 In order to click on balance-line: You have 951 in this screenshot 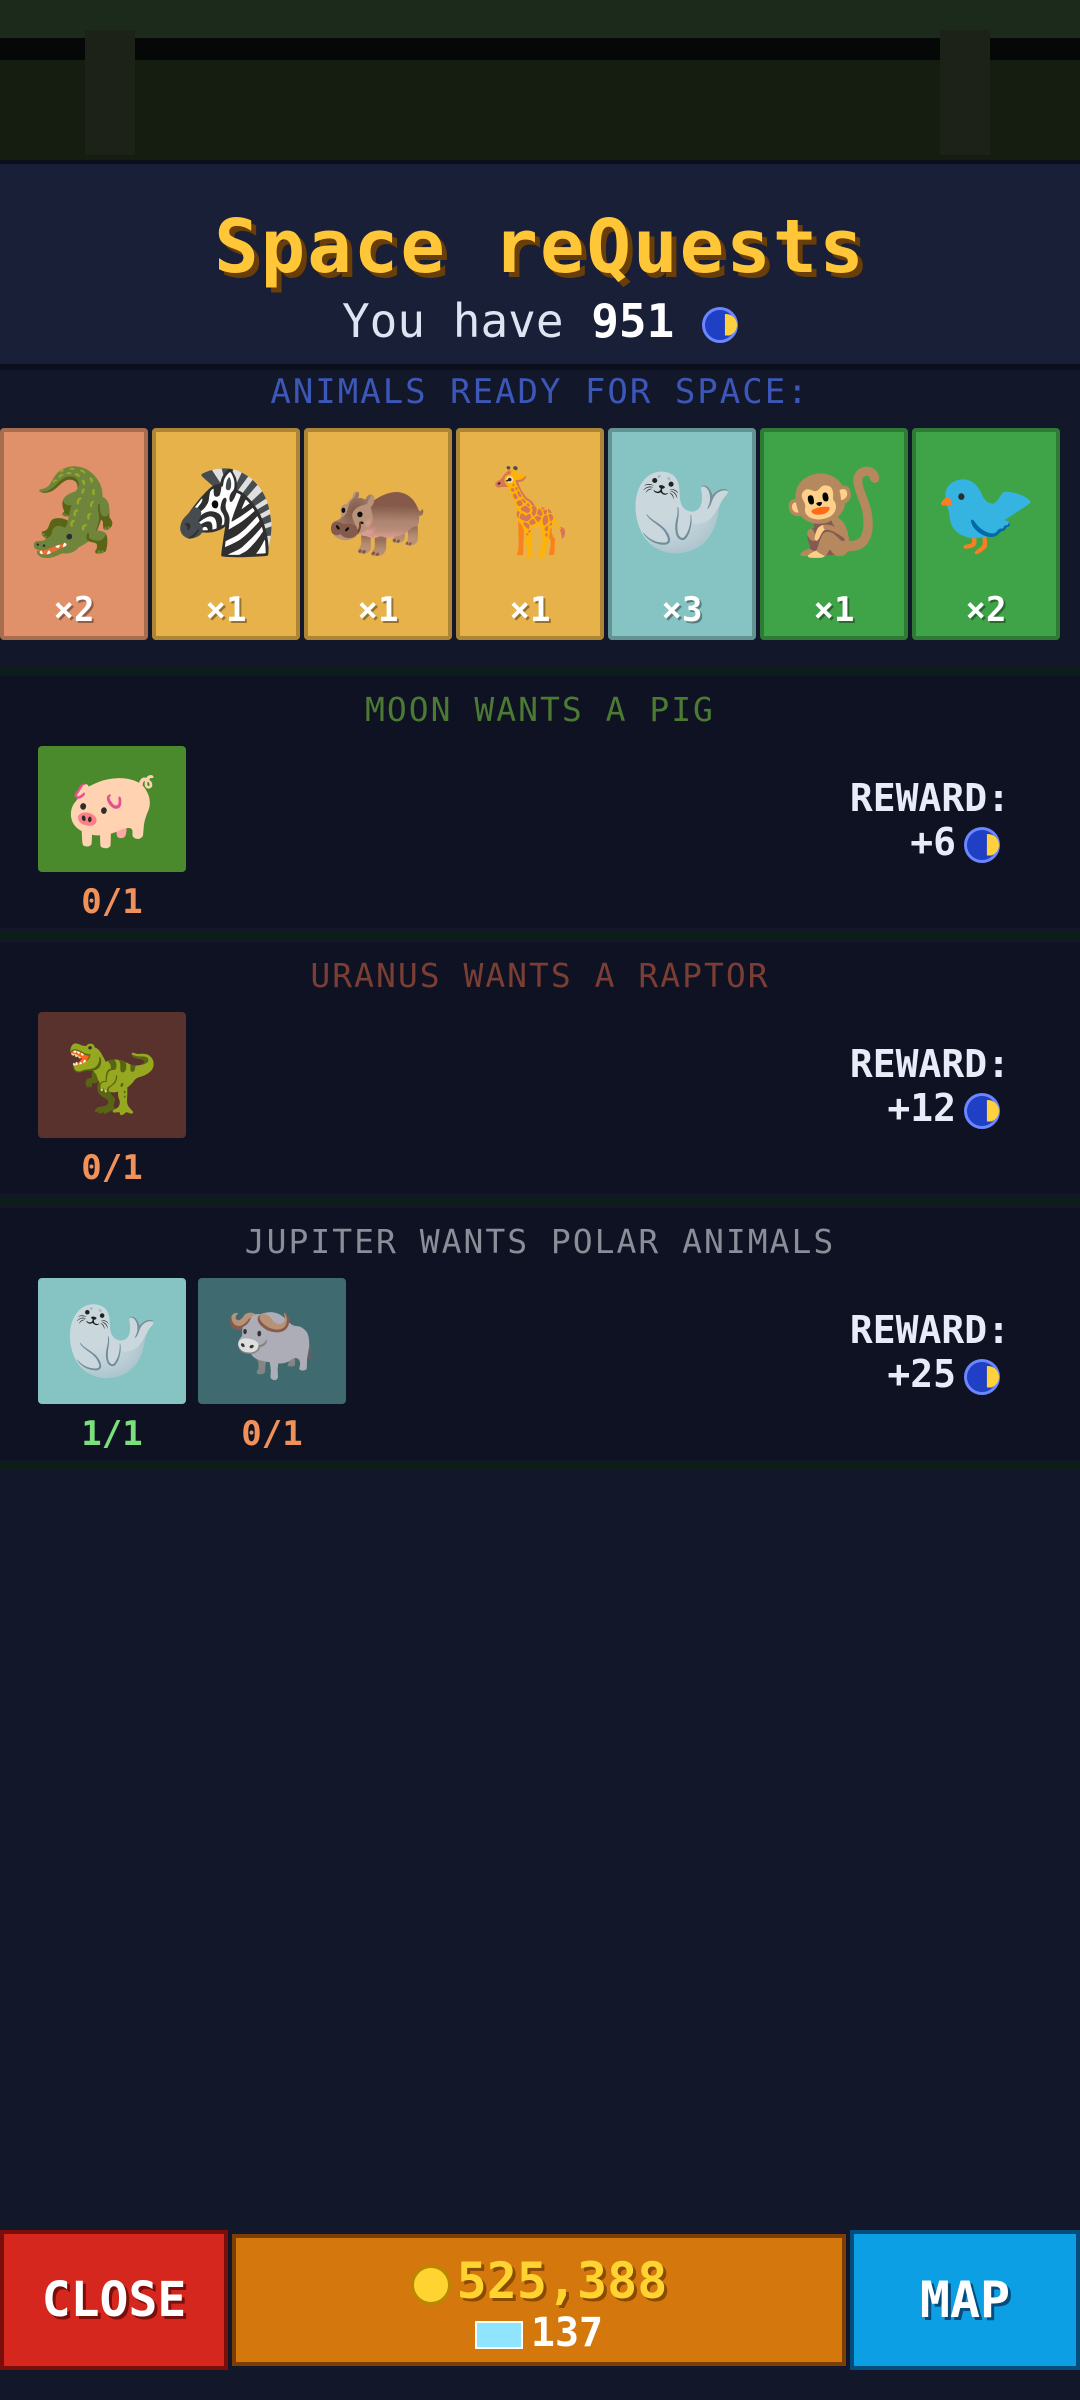, I will do `click(540, 321)`.